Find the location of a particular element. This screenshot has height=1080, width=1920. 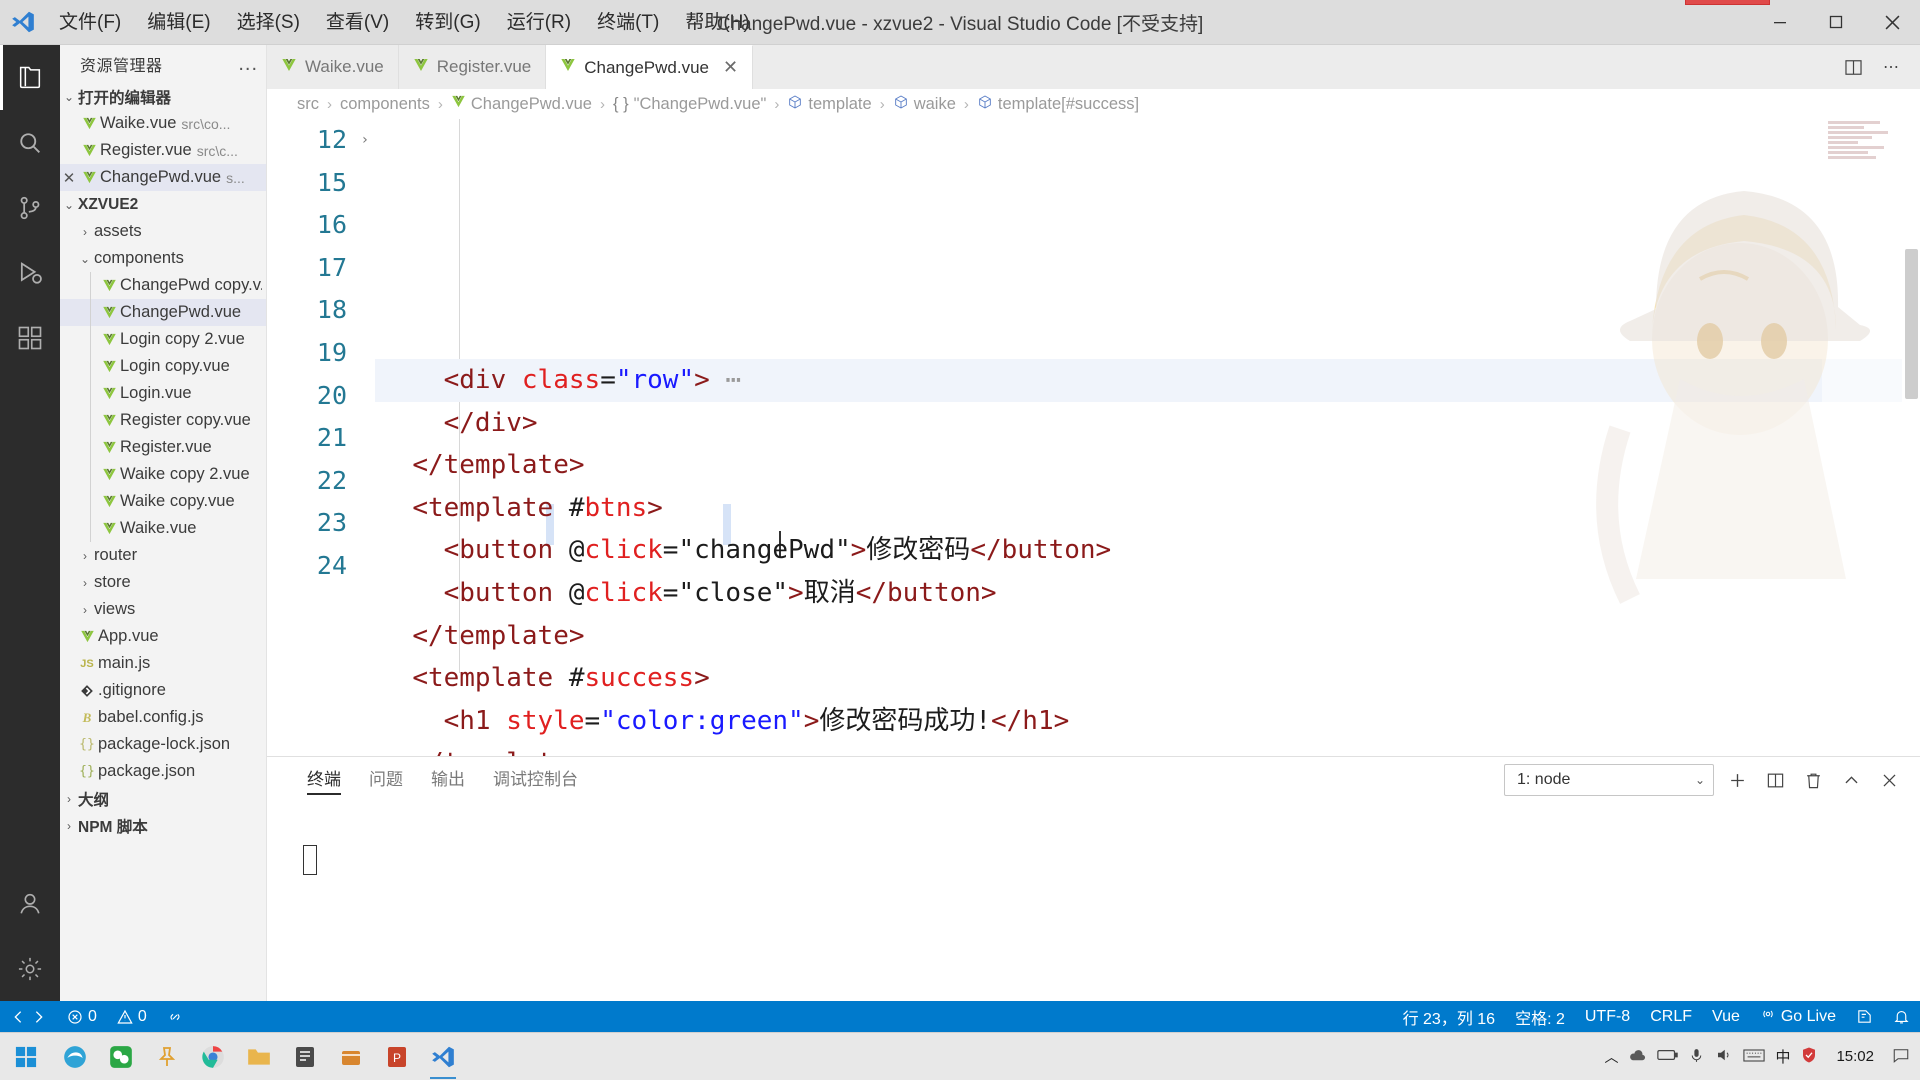

volume-icon is located at coordinates (1724, 1056).